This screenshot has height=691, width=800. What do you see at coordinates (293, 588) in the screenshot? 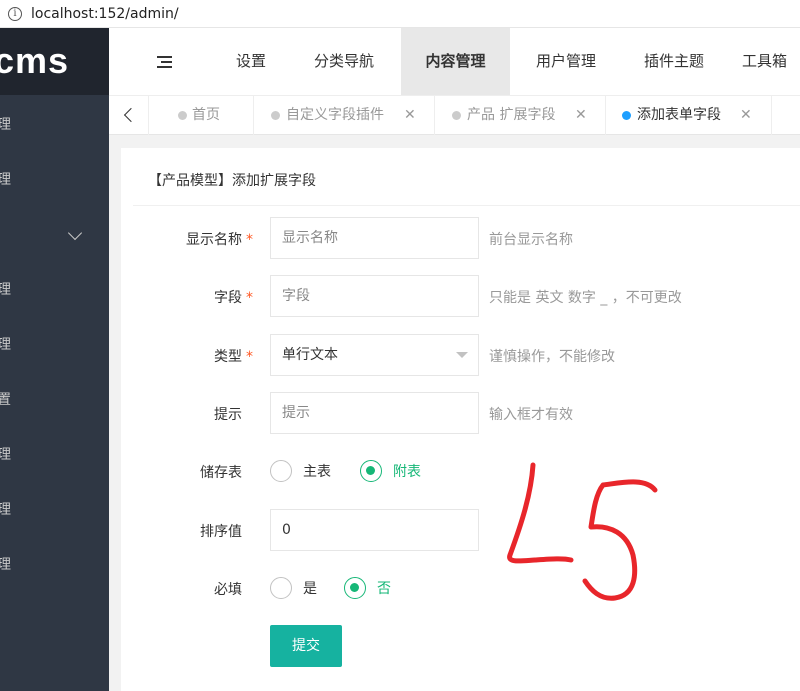
I see `required-radio-yes: 是` at bounding box center [293, 588].